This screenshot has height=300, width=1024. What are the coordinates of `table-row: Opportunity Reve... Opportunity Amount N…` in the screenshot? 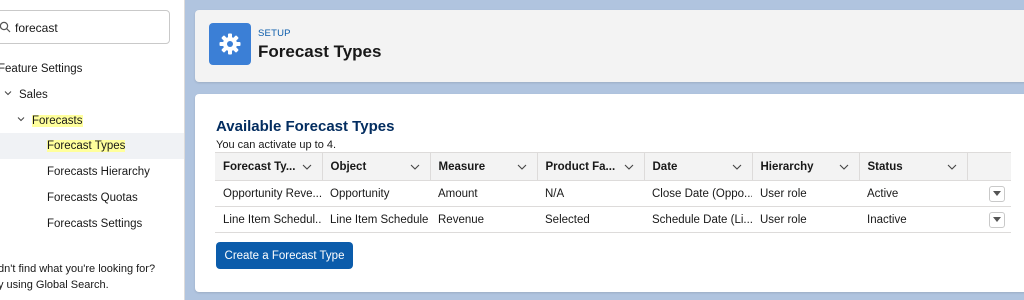 It's located at (613, 193).